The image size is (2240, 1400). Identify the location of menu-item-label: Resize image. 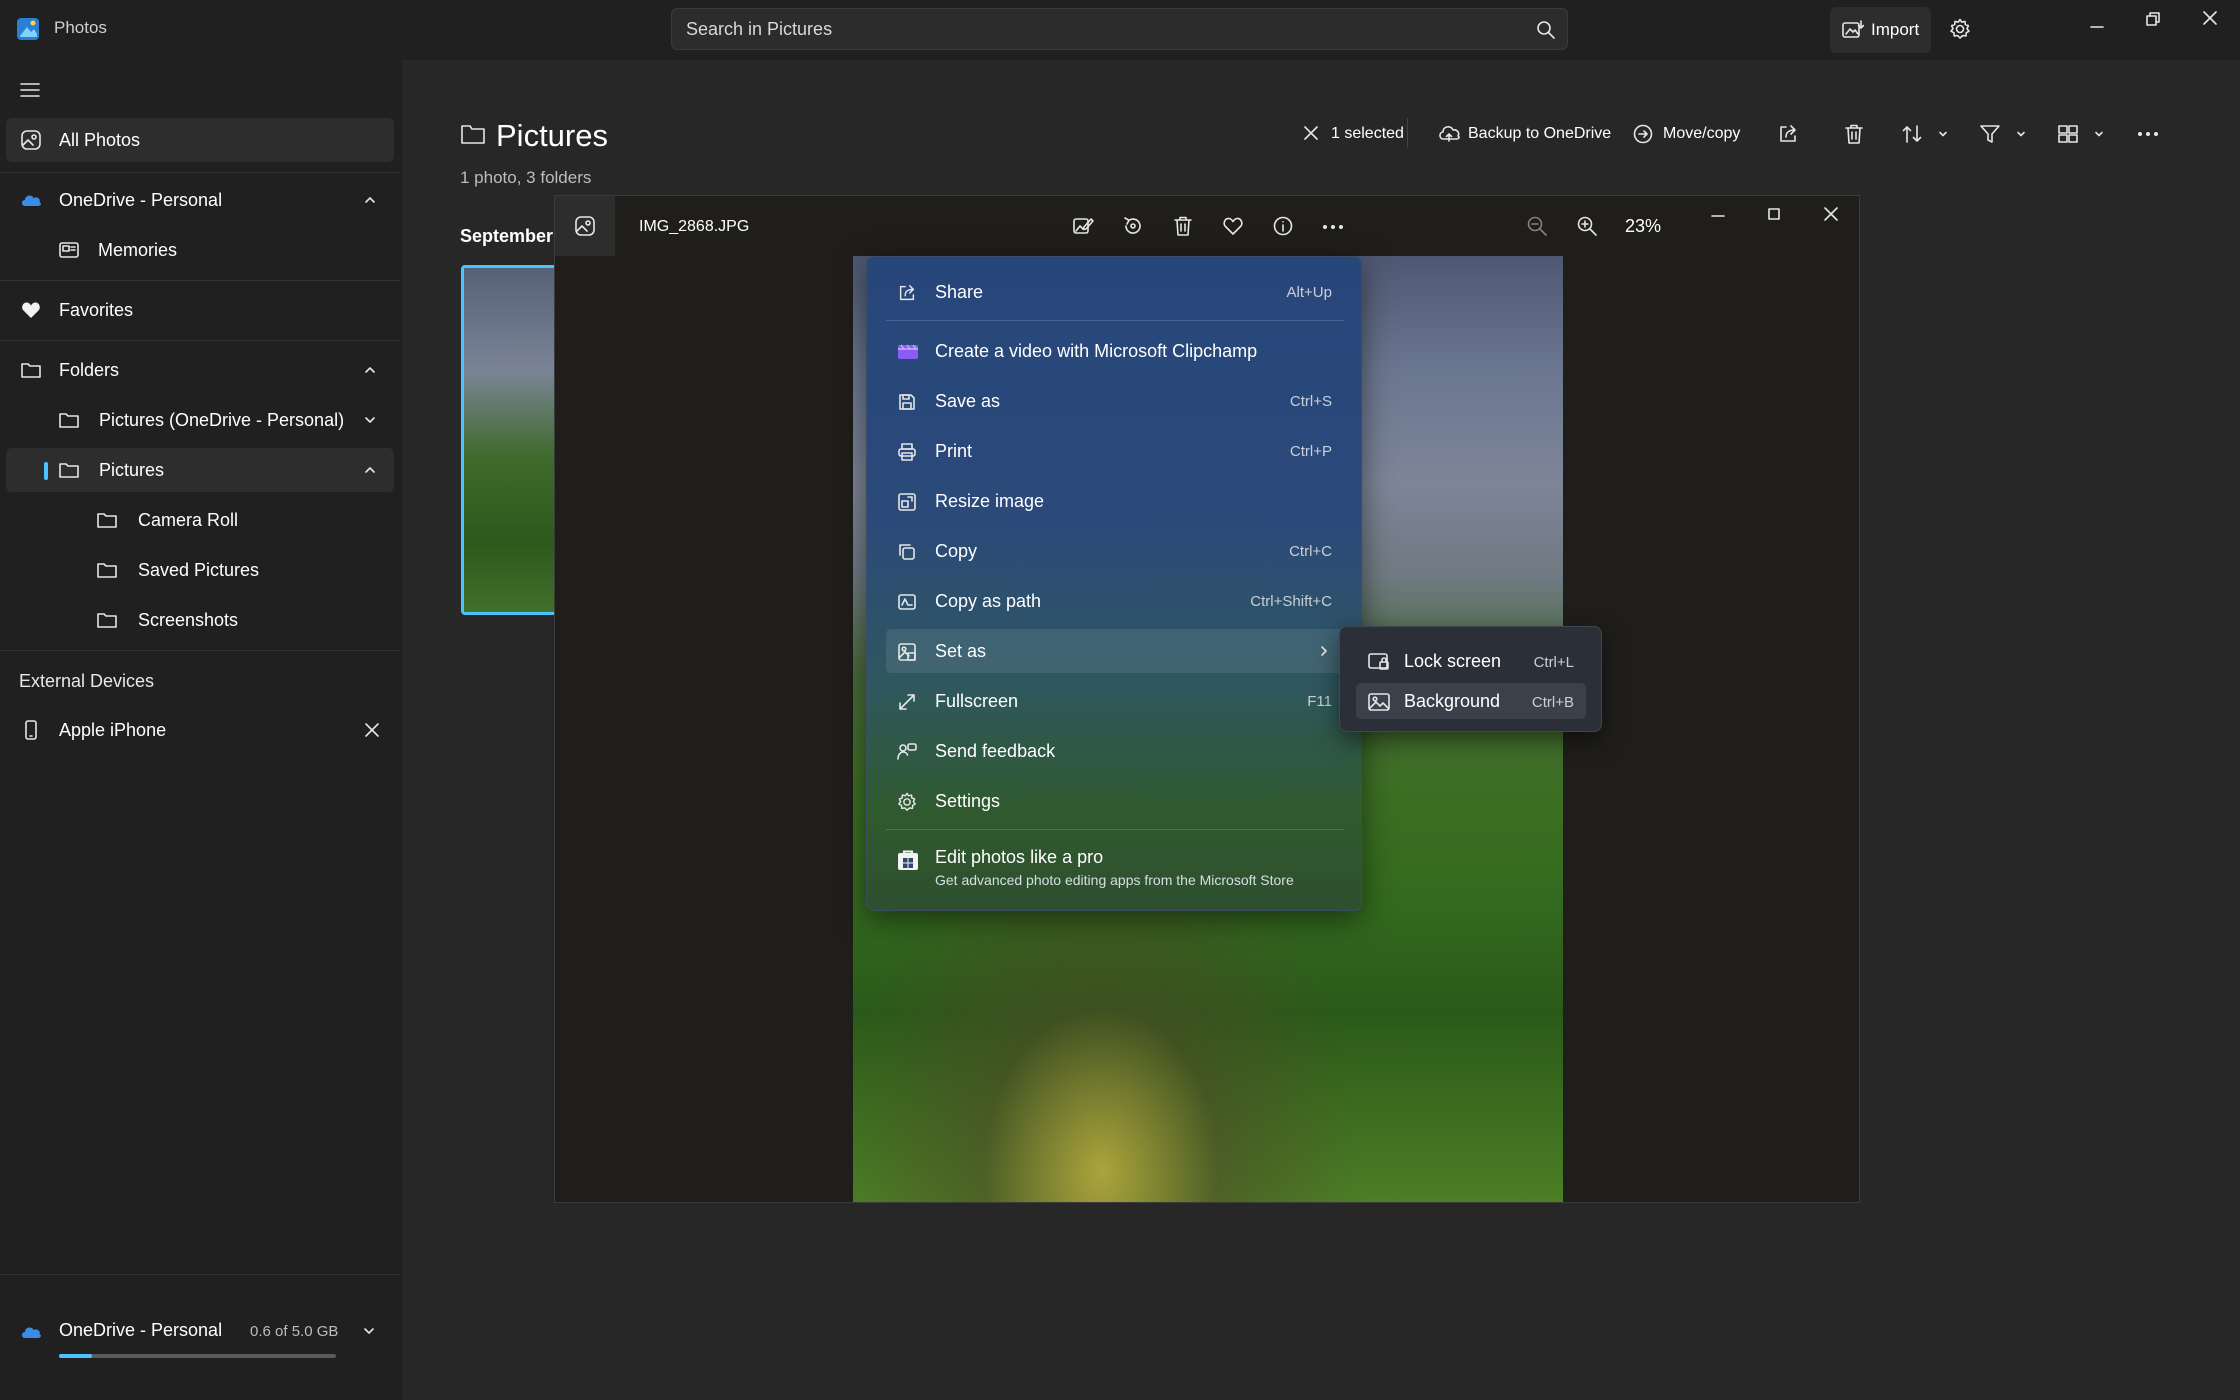
(990, 501).